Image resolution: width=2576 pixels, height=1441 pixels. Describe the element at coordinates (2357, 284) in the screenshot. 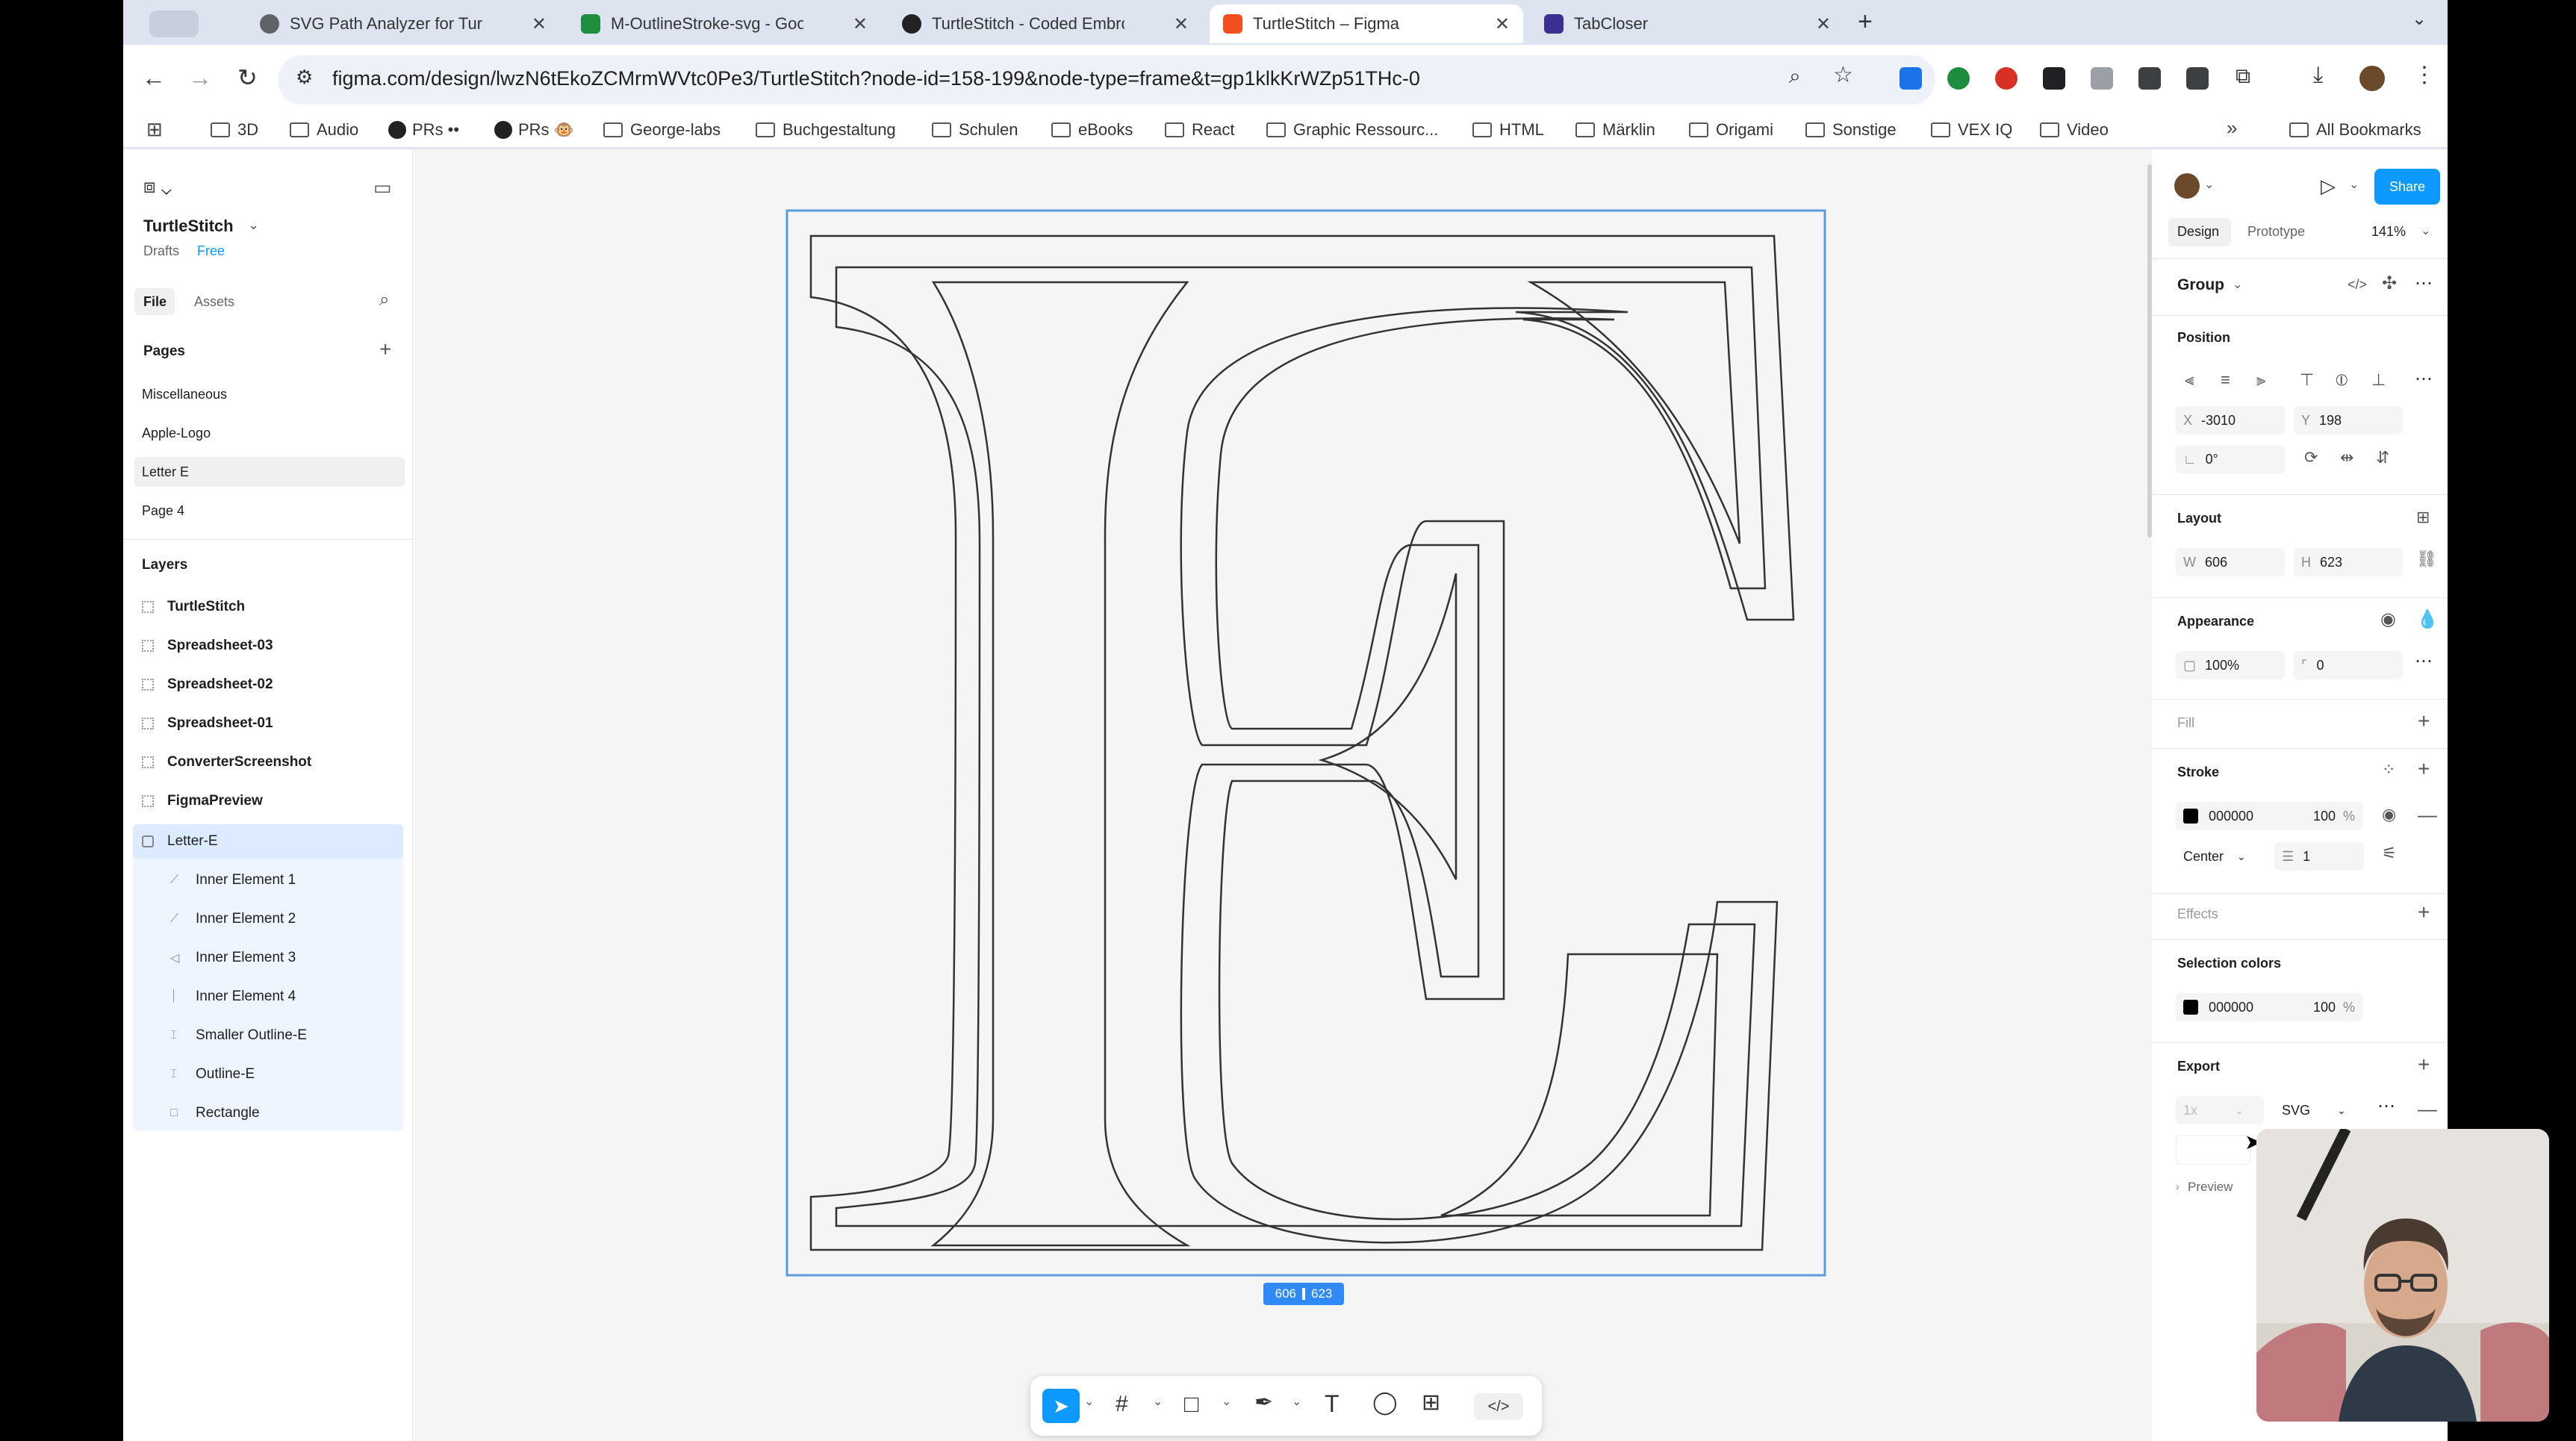

I see `code-icon: </>` at that location.